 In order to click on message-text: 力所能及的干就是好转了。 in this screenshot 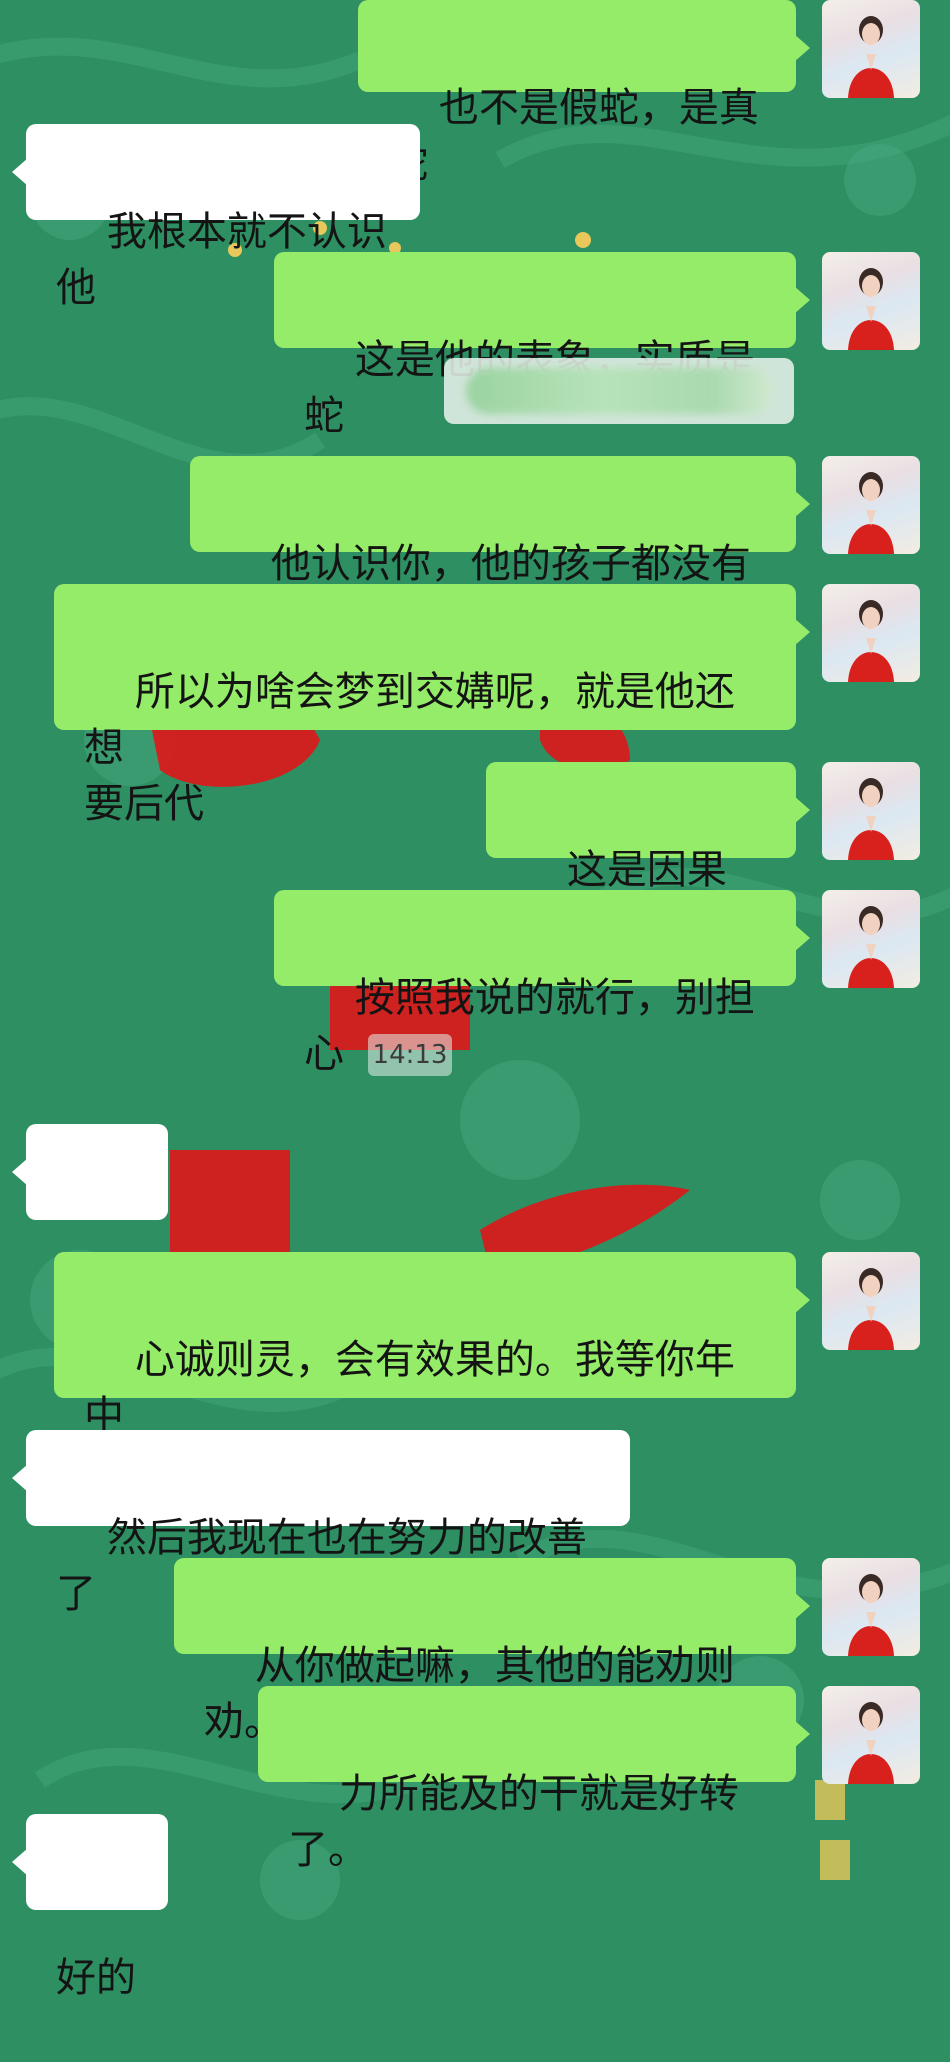, I will do `click(513, 1822)`.